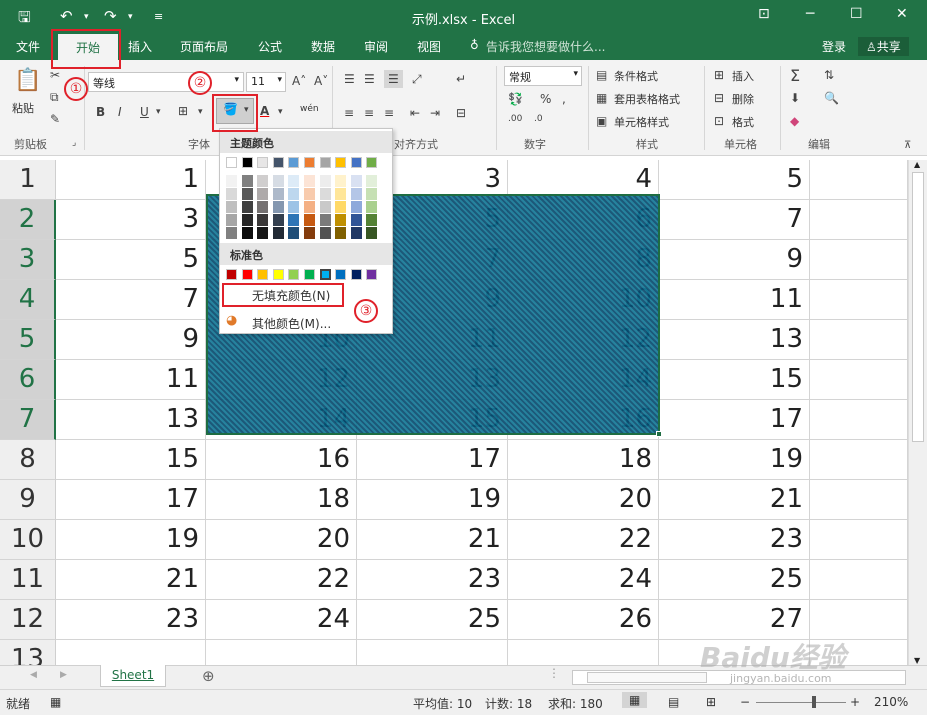  What do you see at coordinates (264, 111) in the screenshot?
I see `font-color-button: A` at bounding box center [264, 111].